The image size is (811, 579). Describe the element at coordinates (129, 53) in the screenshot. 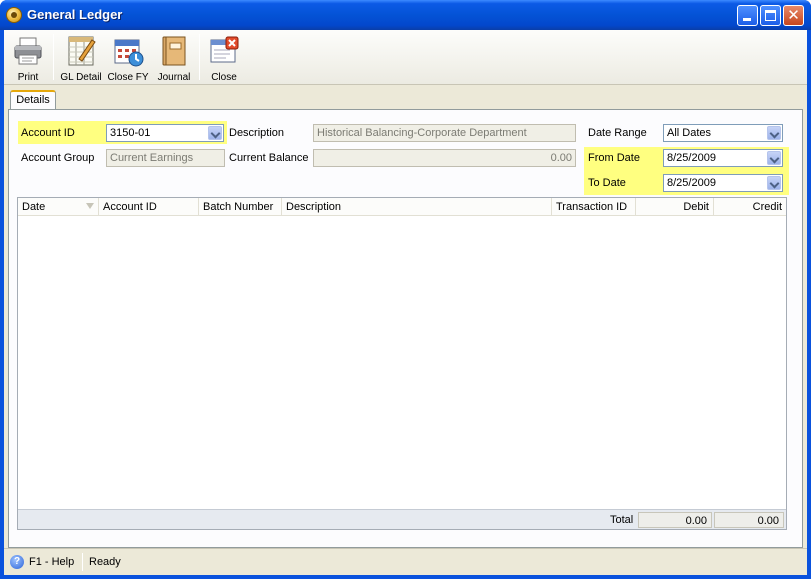

I see `calendar-icon` at that location.